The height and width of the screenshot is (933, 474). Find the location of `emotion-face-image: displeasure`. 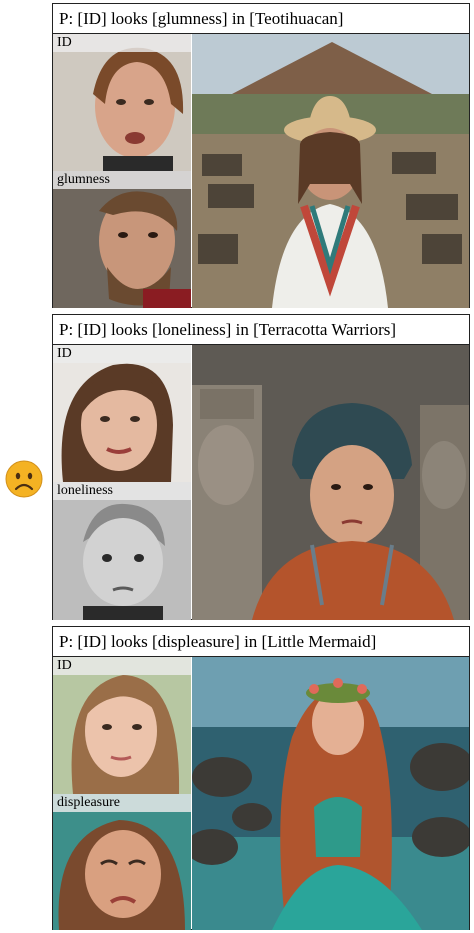

emotion-face-image: displeasure is located at coordinates (122, 862).